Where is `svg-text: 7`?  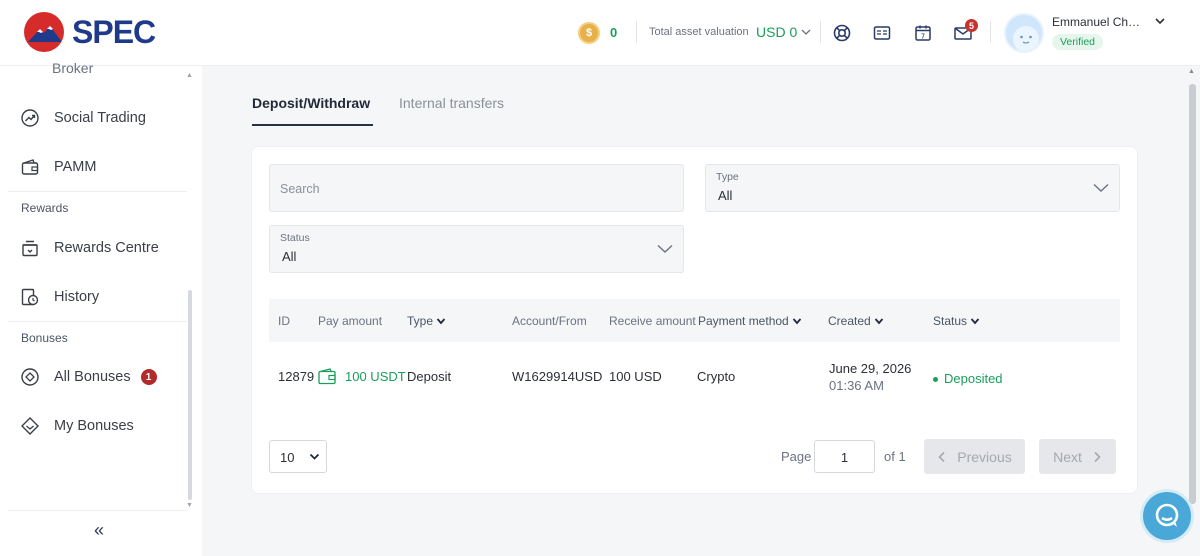 svg-text: 7 is located at coordinates (923, 37).